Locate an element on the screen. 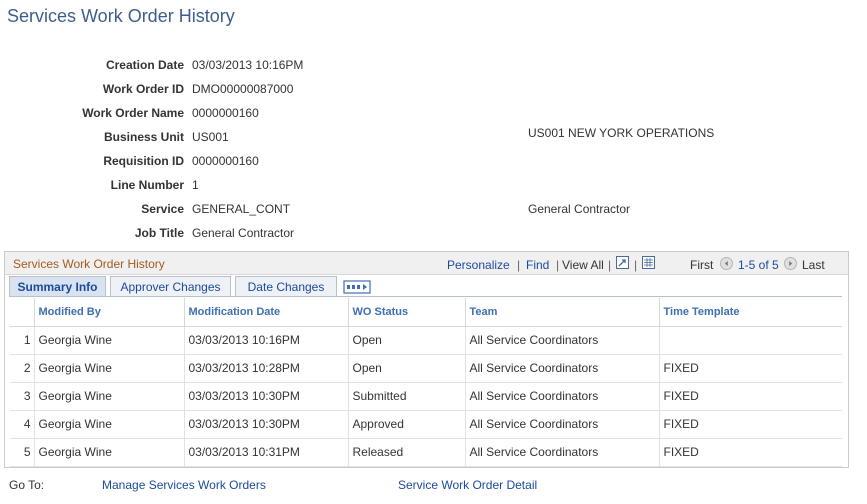  personalize-link: Personalize is located at coordinates (478, 265).